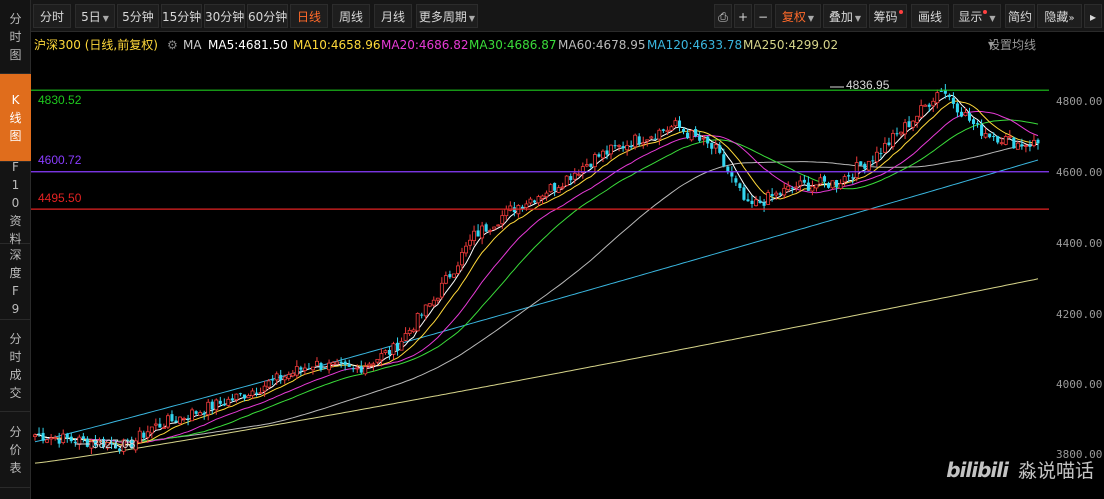 Image resolution: width=1104 pixels, height=499 pixels. What do you see at coordinates (1079, 243) in the screenshot?
I see `price-tick: 4400.00` at bounding box center [1079, 243].